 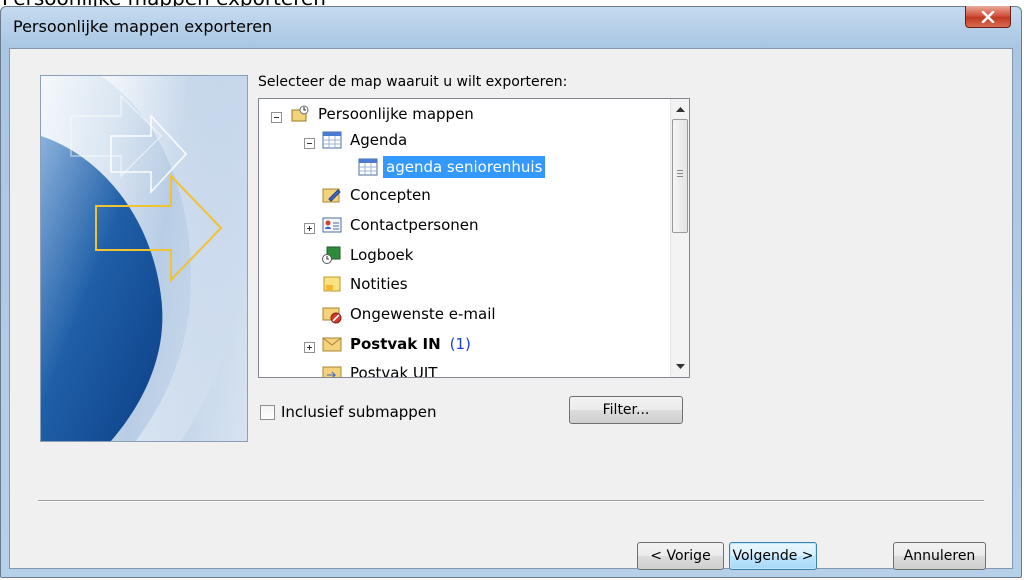 I want to click on tree-item-label: Postvak IN, so click(x=395, y=344).